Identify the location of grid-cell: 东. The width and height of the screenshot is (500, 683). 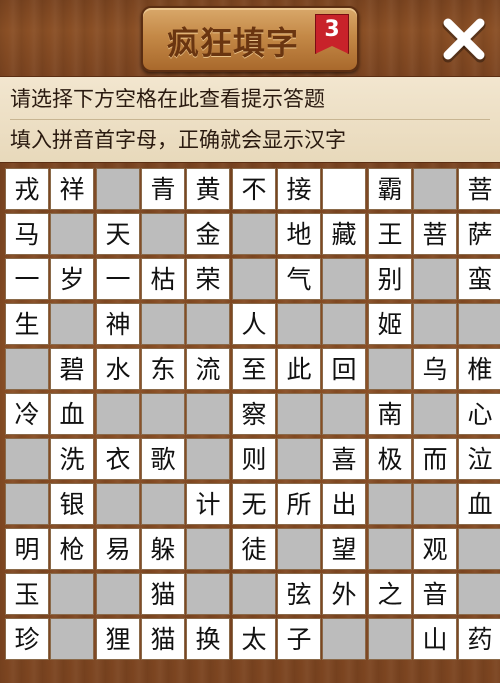
(163, 369).